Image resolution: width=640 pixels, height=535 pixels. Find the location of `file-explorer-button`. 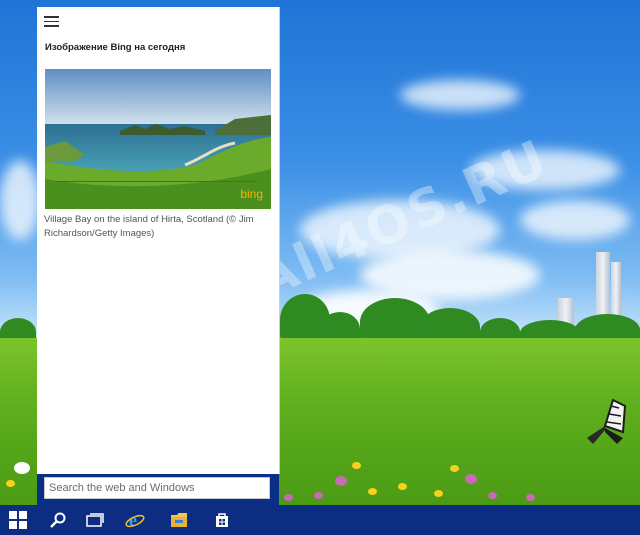

file-explorer-button is located at coordinates (179, 520).